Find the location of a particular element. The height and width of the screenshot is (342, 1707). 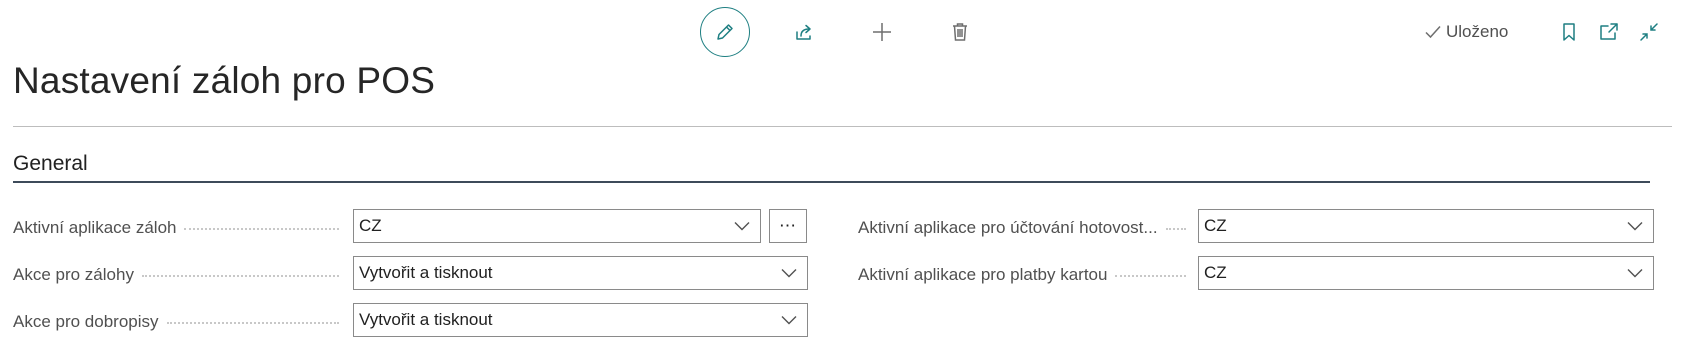

bookmark-button is located at coordinates (1569, 32).